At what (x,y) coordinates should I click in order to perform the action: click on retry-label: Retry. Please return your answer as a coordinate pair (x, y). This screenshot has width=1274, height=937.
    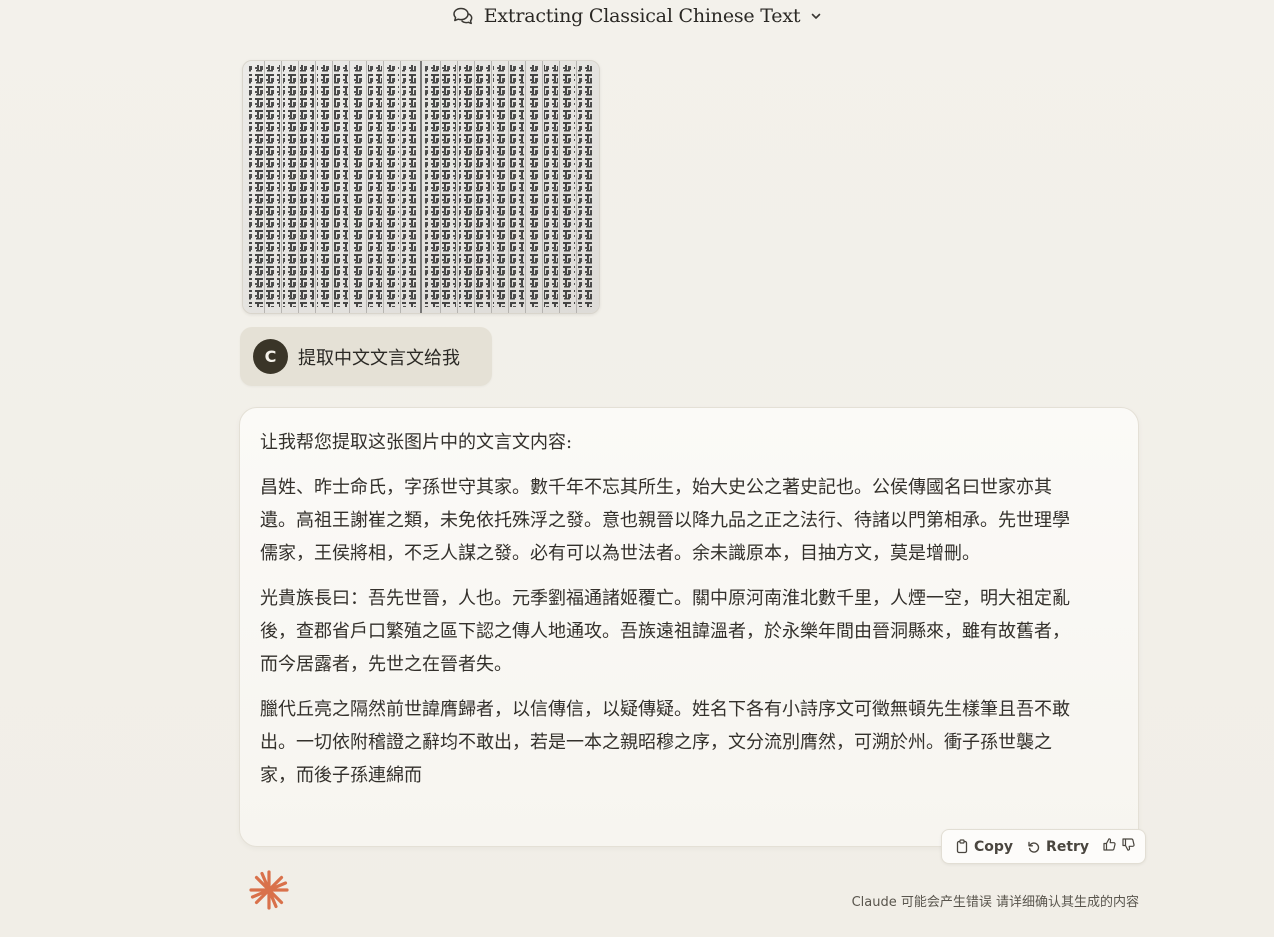
    Looking at the image, I should click on (1068, 846).